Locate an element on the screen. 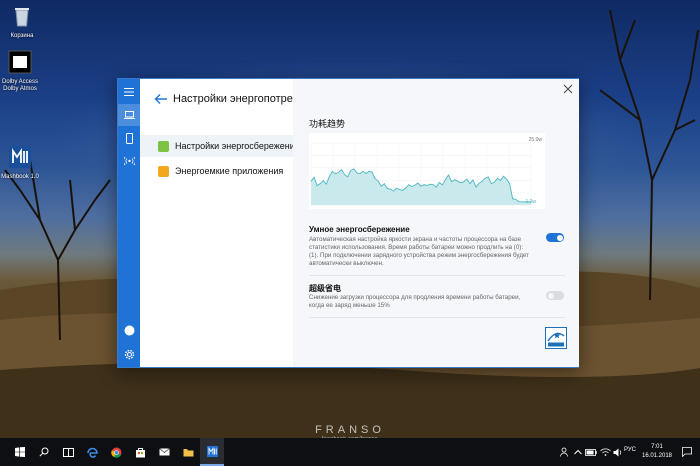  laptop-icon is located at coordinates (129, 115).